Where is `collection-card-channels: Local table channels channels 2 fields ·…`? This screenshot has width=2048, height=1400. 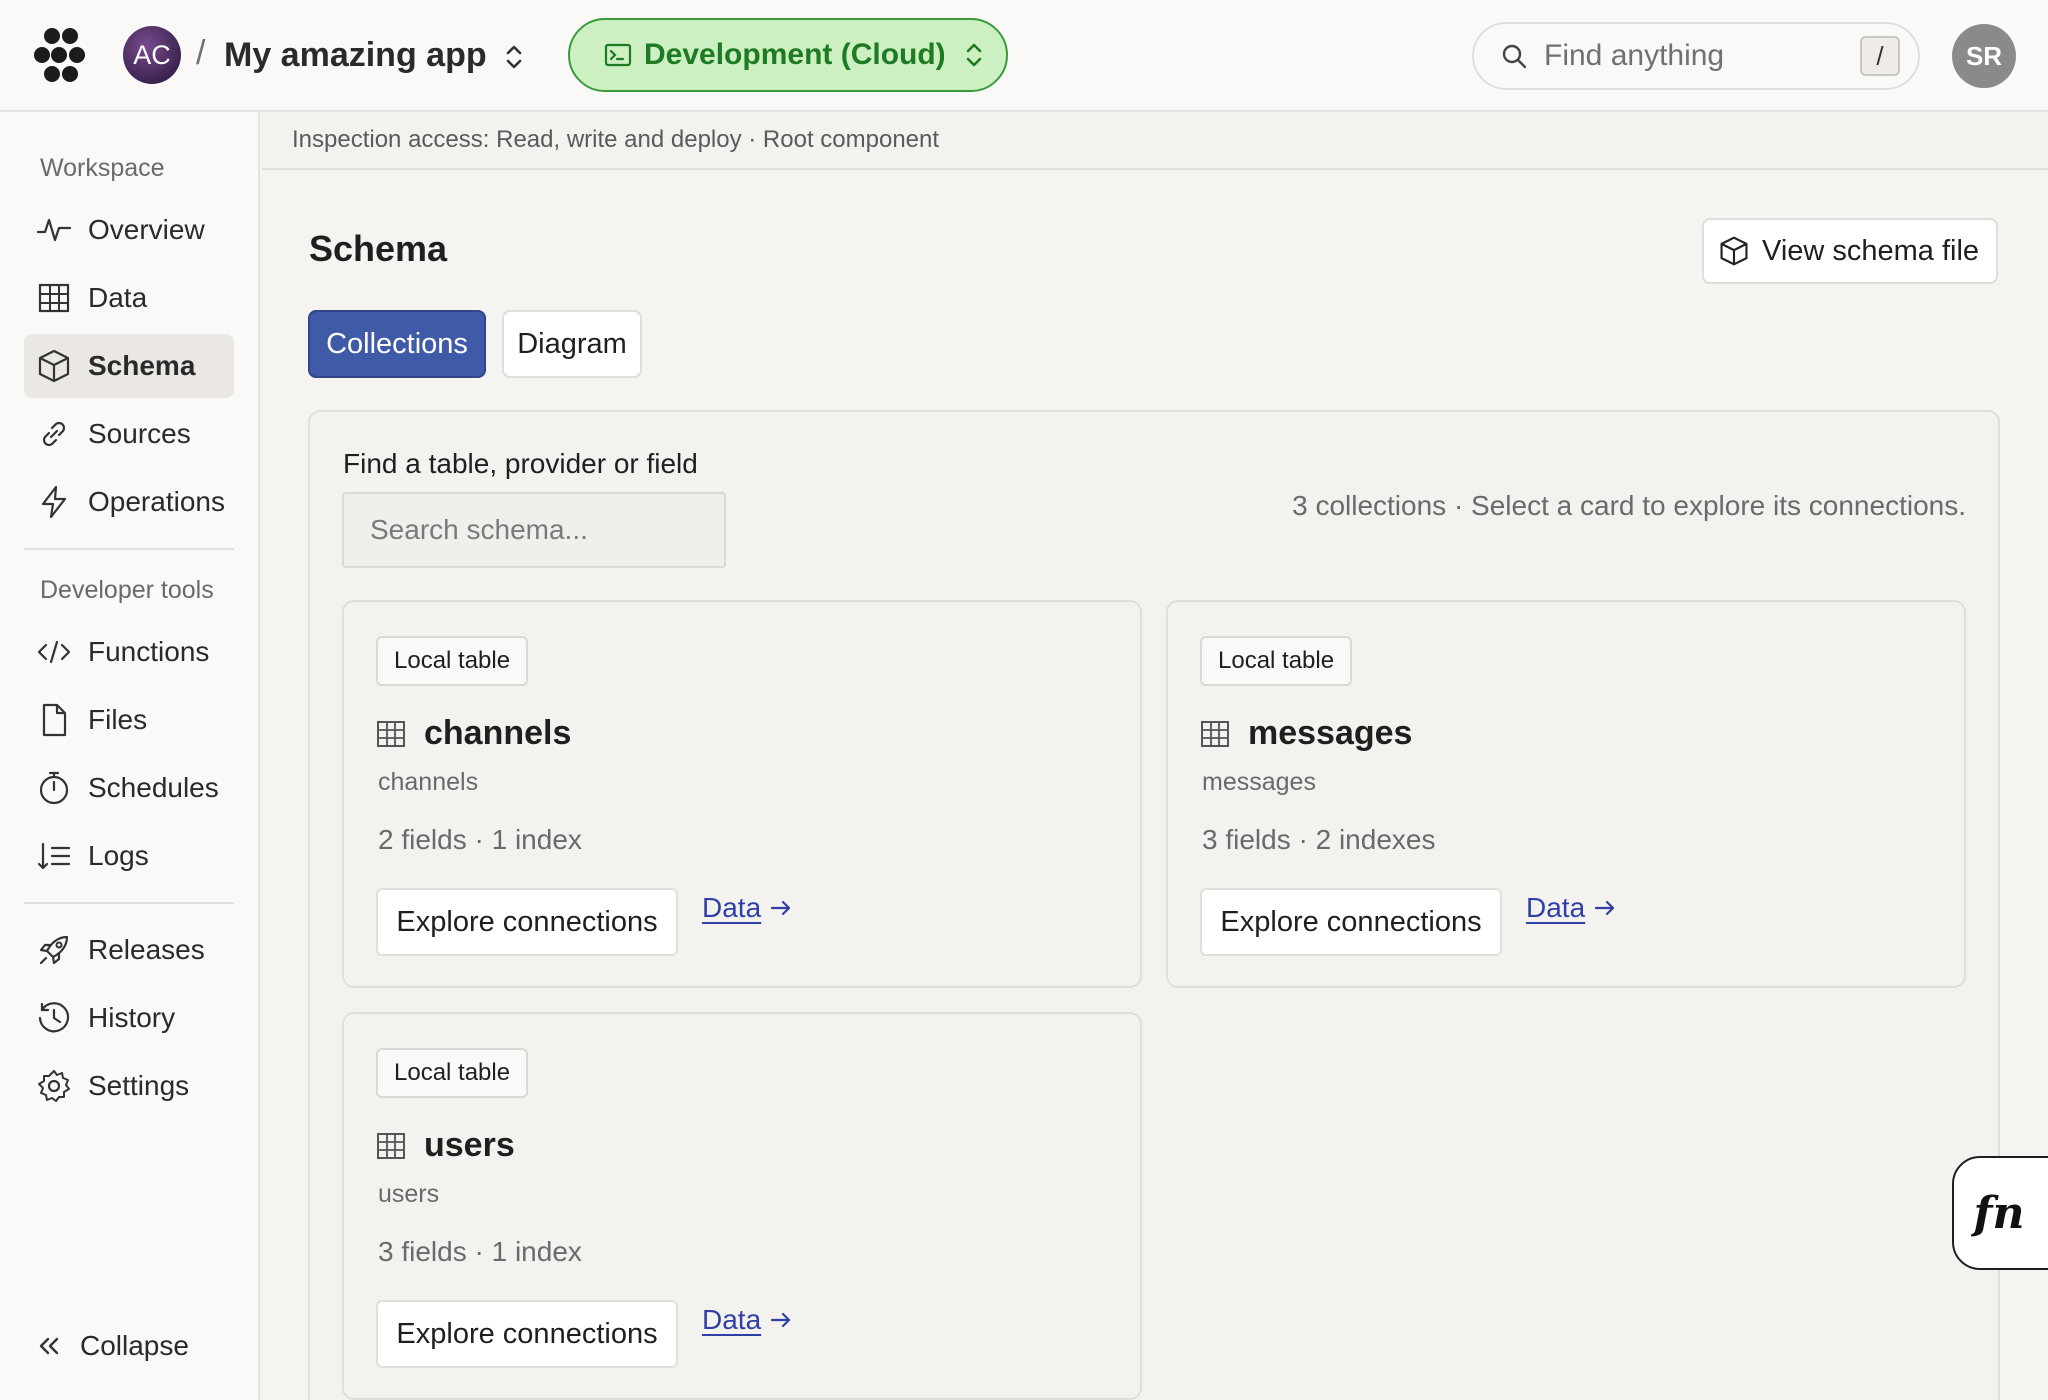 collection-card-channels: Local table channels channels 2 fields ·… is located at coordinates (742, 794).